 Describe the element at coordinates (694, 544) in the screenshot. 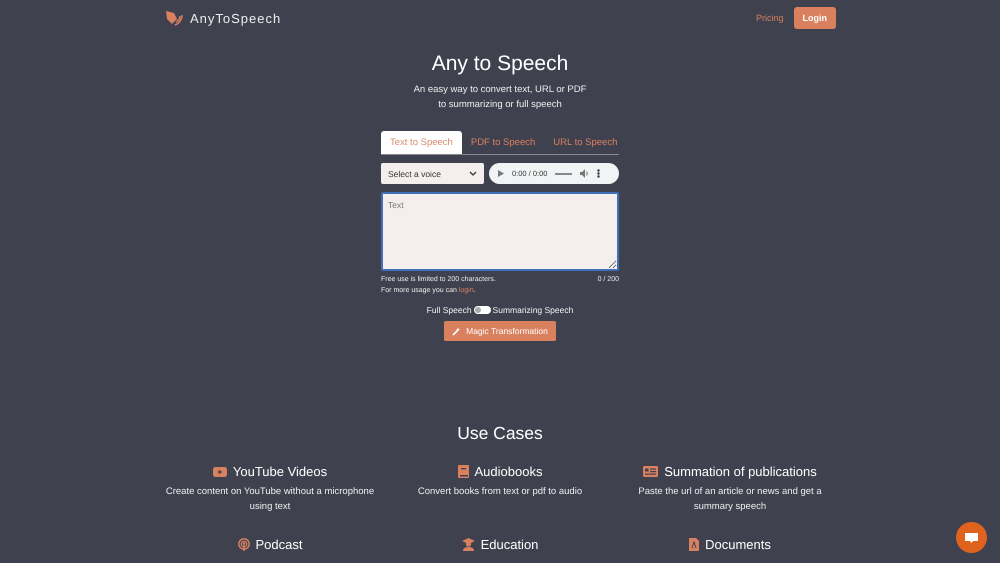

I see `pdf-file-icon` at that location.